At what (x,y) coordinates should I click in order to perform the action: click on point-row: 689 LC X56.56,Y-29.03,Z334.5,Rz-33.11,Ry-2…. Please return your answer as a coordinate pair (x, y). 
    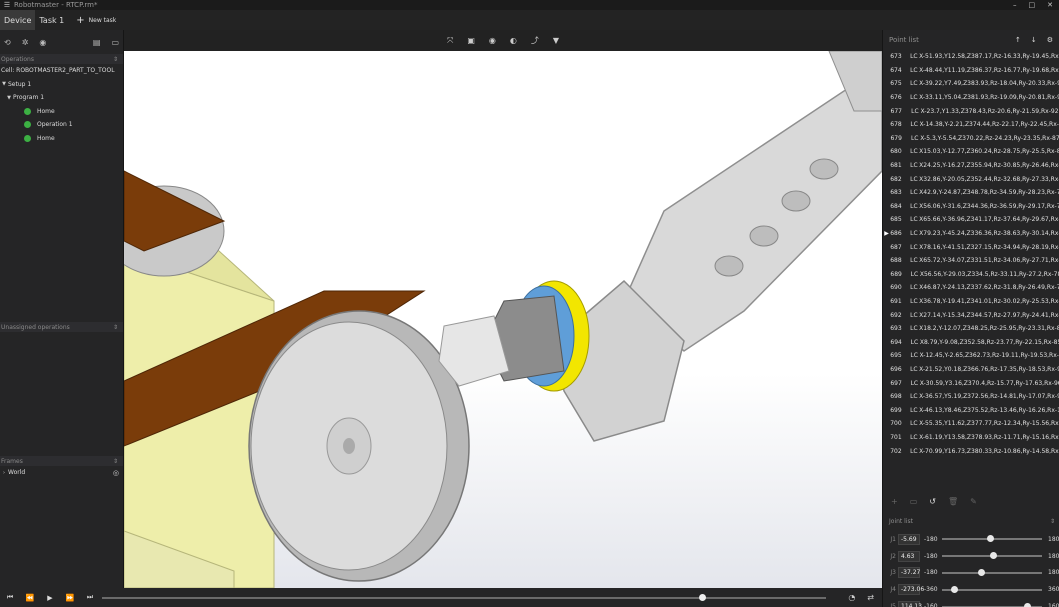
    Looking at the image, I should click on (971, 275).